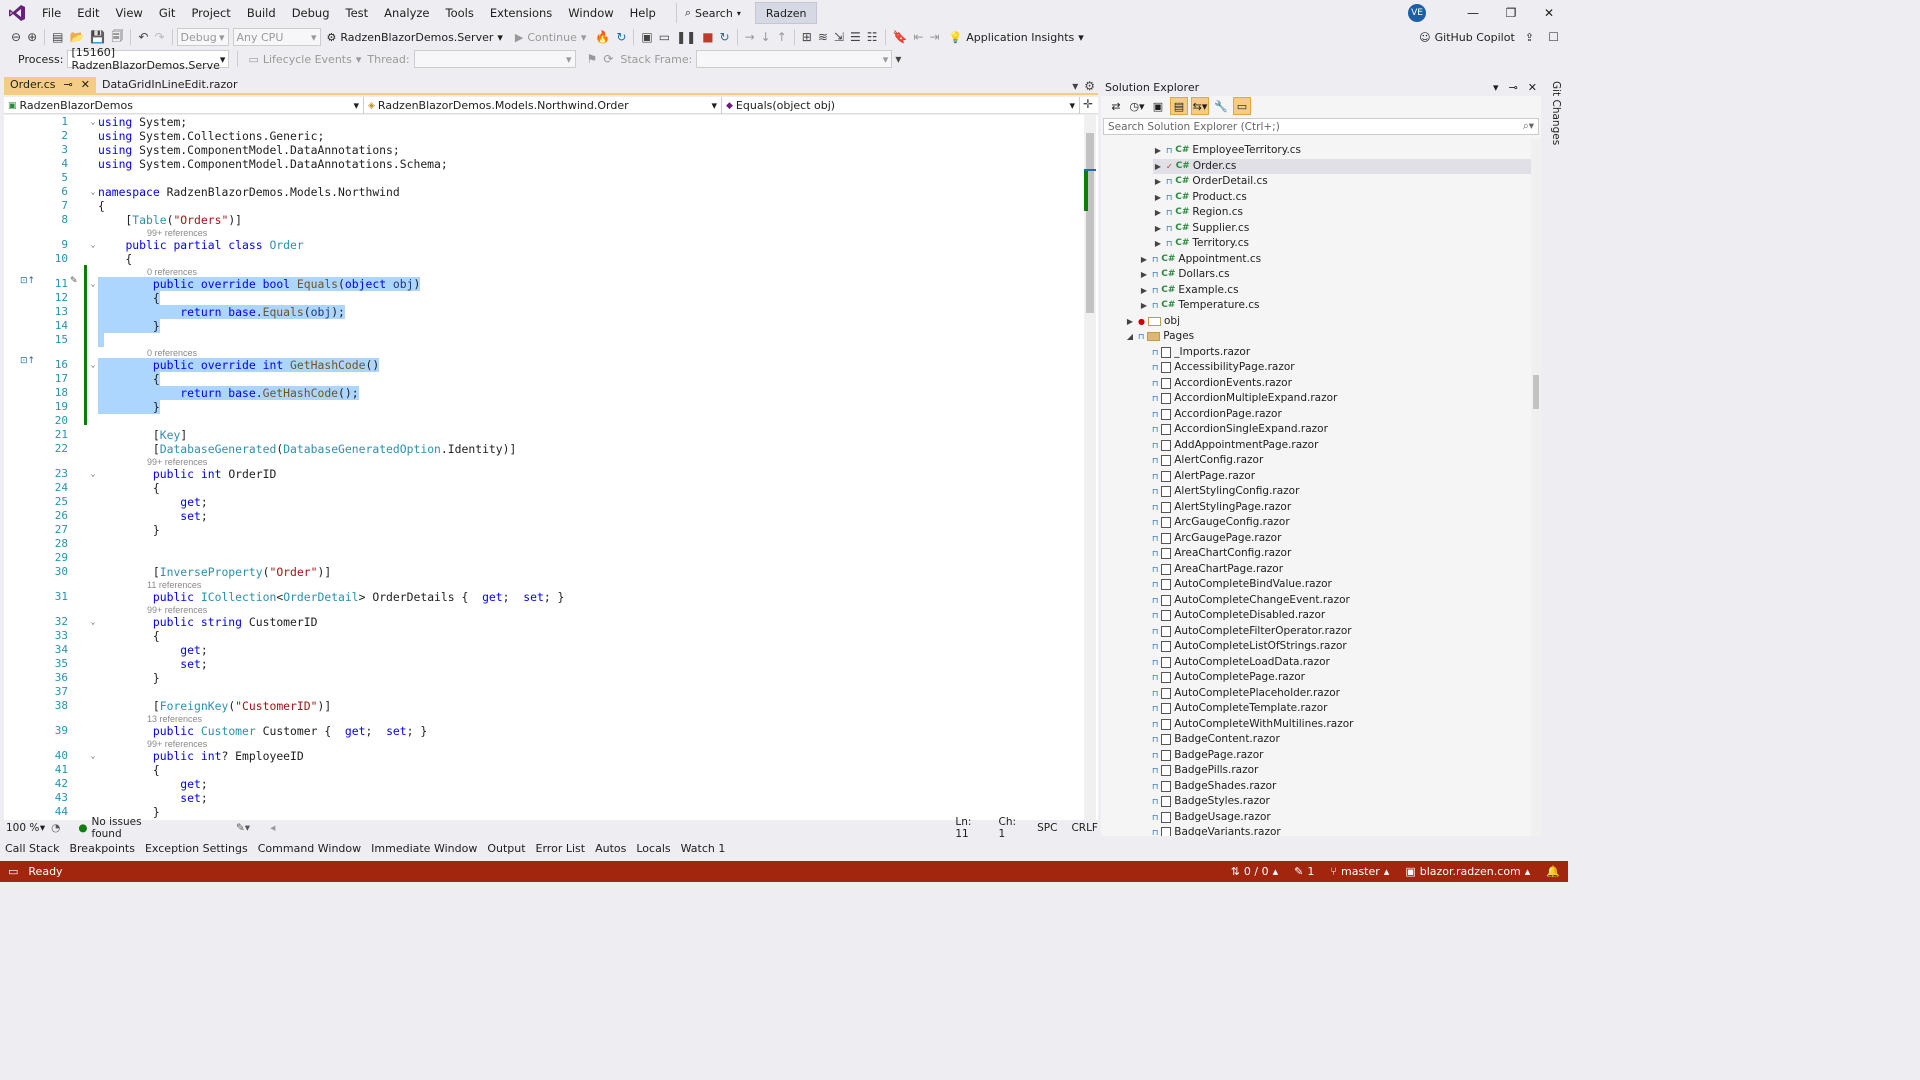  Describe the element at coordinates (50, 85) in the screenshot. I see `tab-order-cs: Order.cs ⊸ ✕` at that location.